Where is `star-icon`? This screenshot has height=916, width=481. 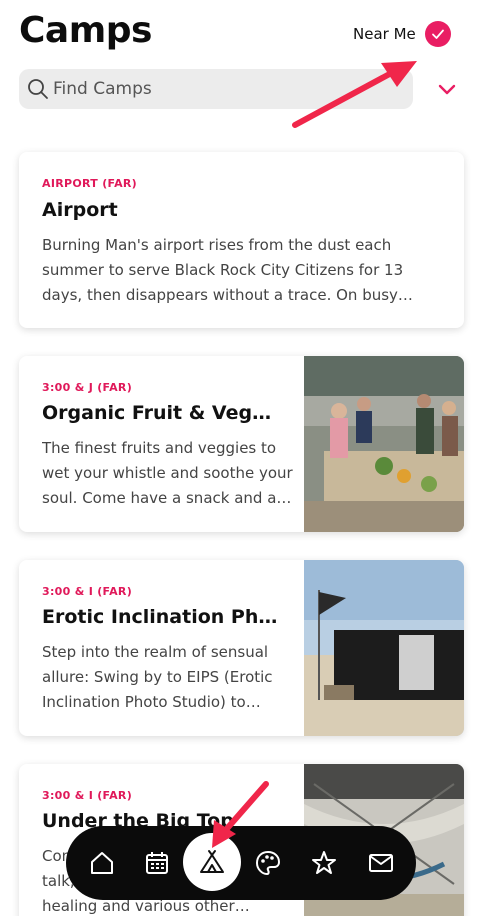
star-icon is located at coordinates (324, 862).